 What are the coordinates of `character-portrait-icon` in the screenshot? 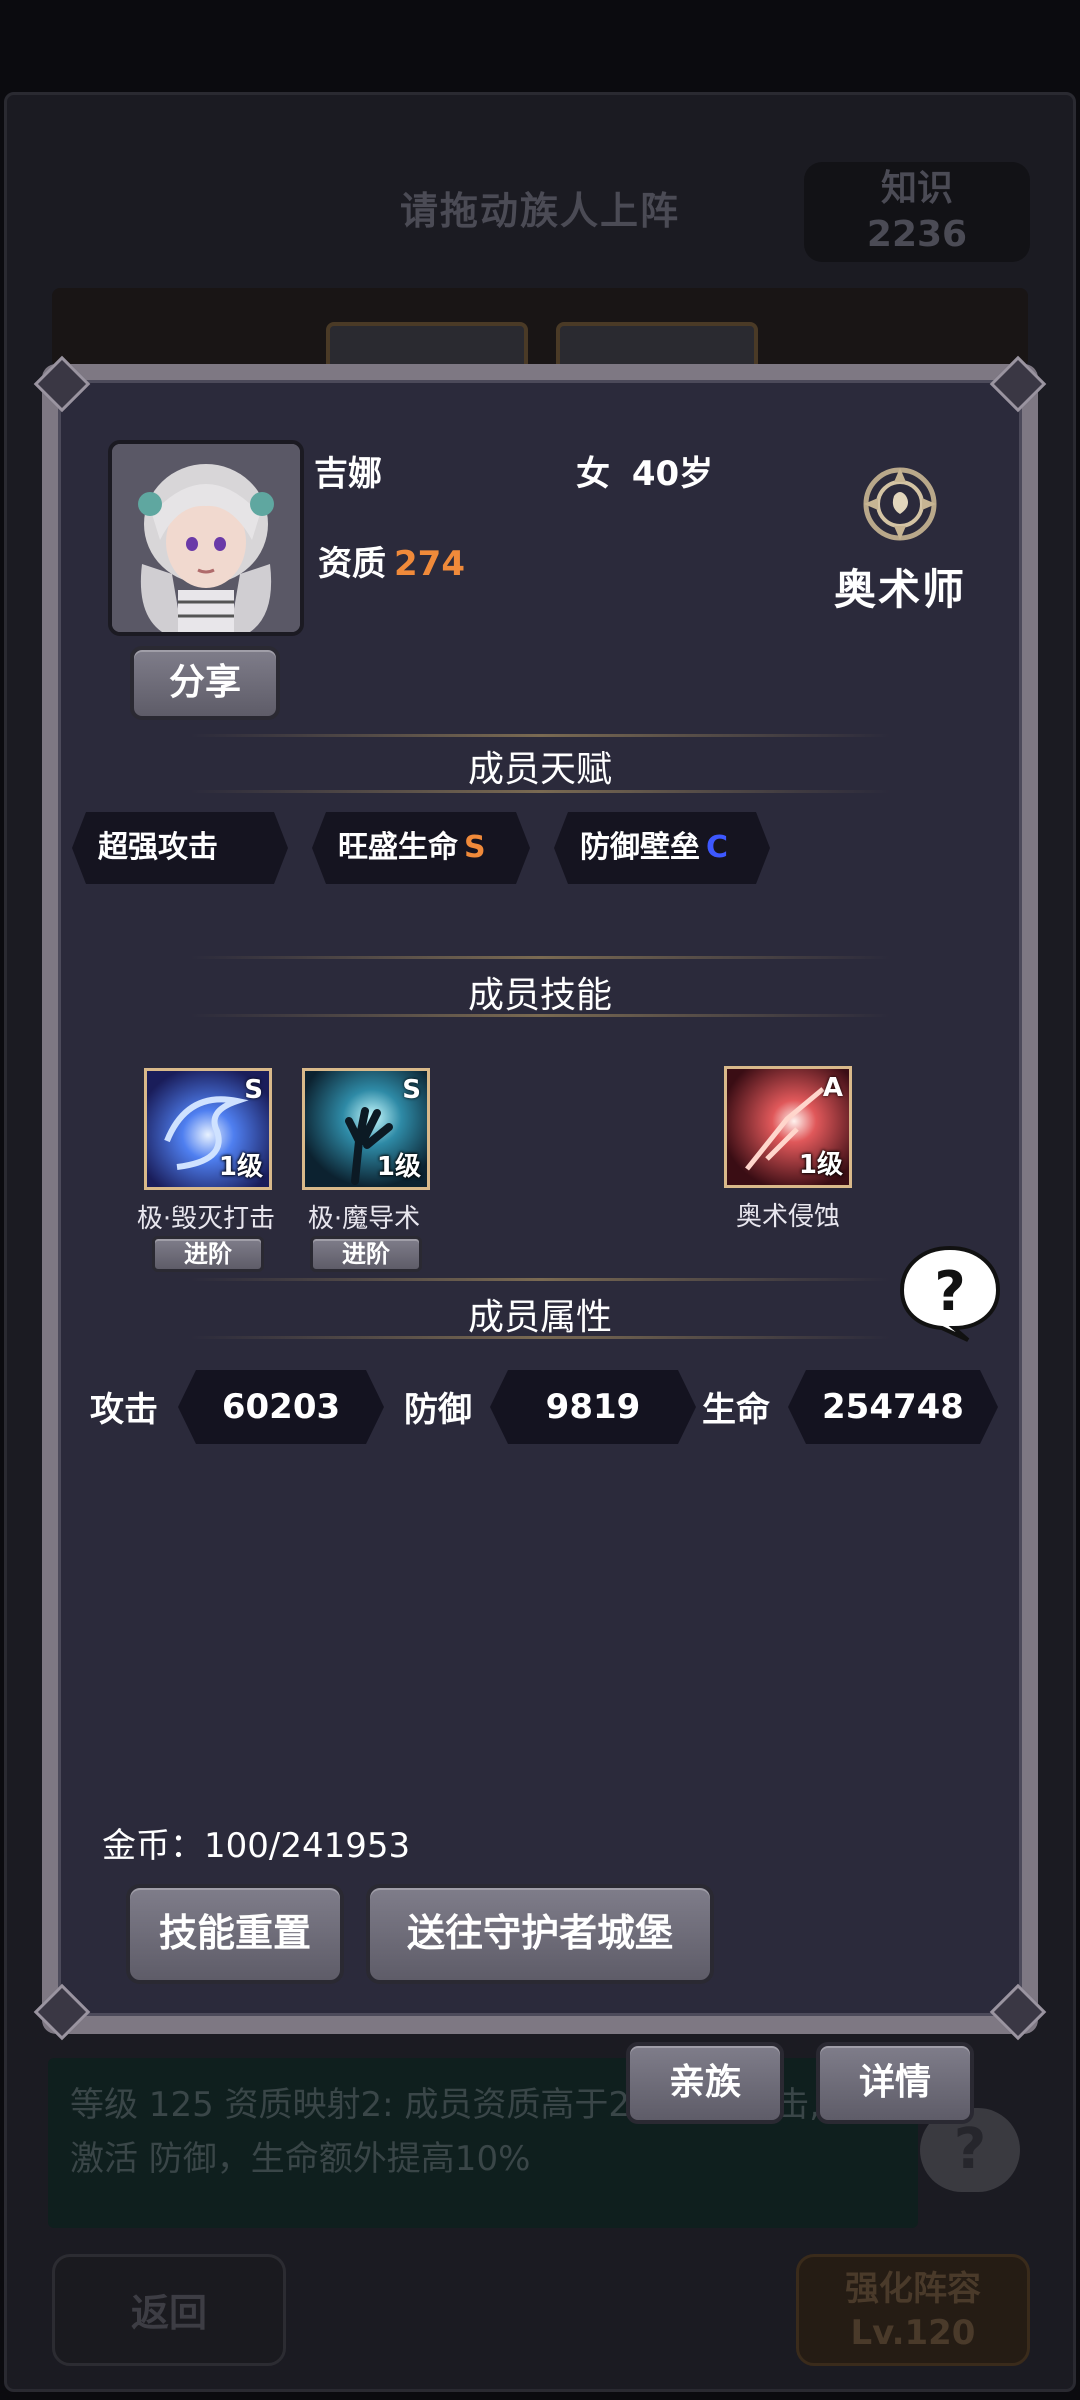 It's located at (206, 538).